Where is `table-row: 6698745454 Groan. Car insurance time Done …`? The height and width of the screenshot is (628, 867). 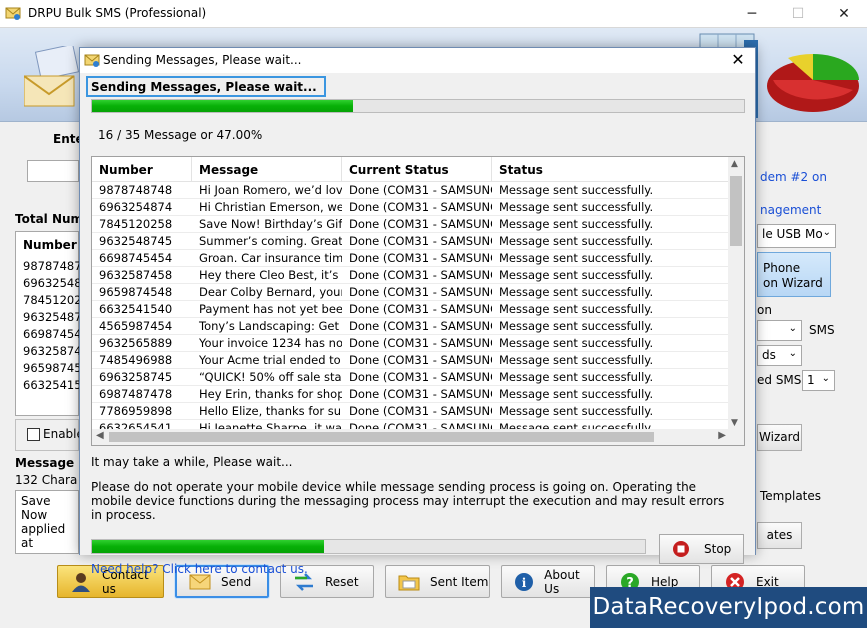 table-row: 6698745454 Groan. Car insurance time Done … is located at coordinates (411, 258).